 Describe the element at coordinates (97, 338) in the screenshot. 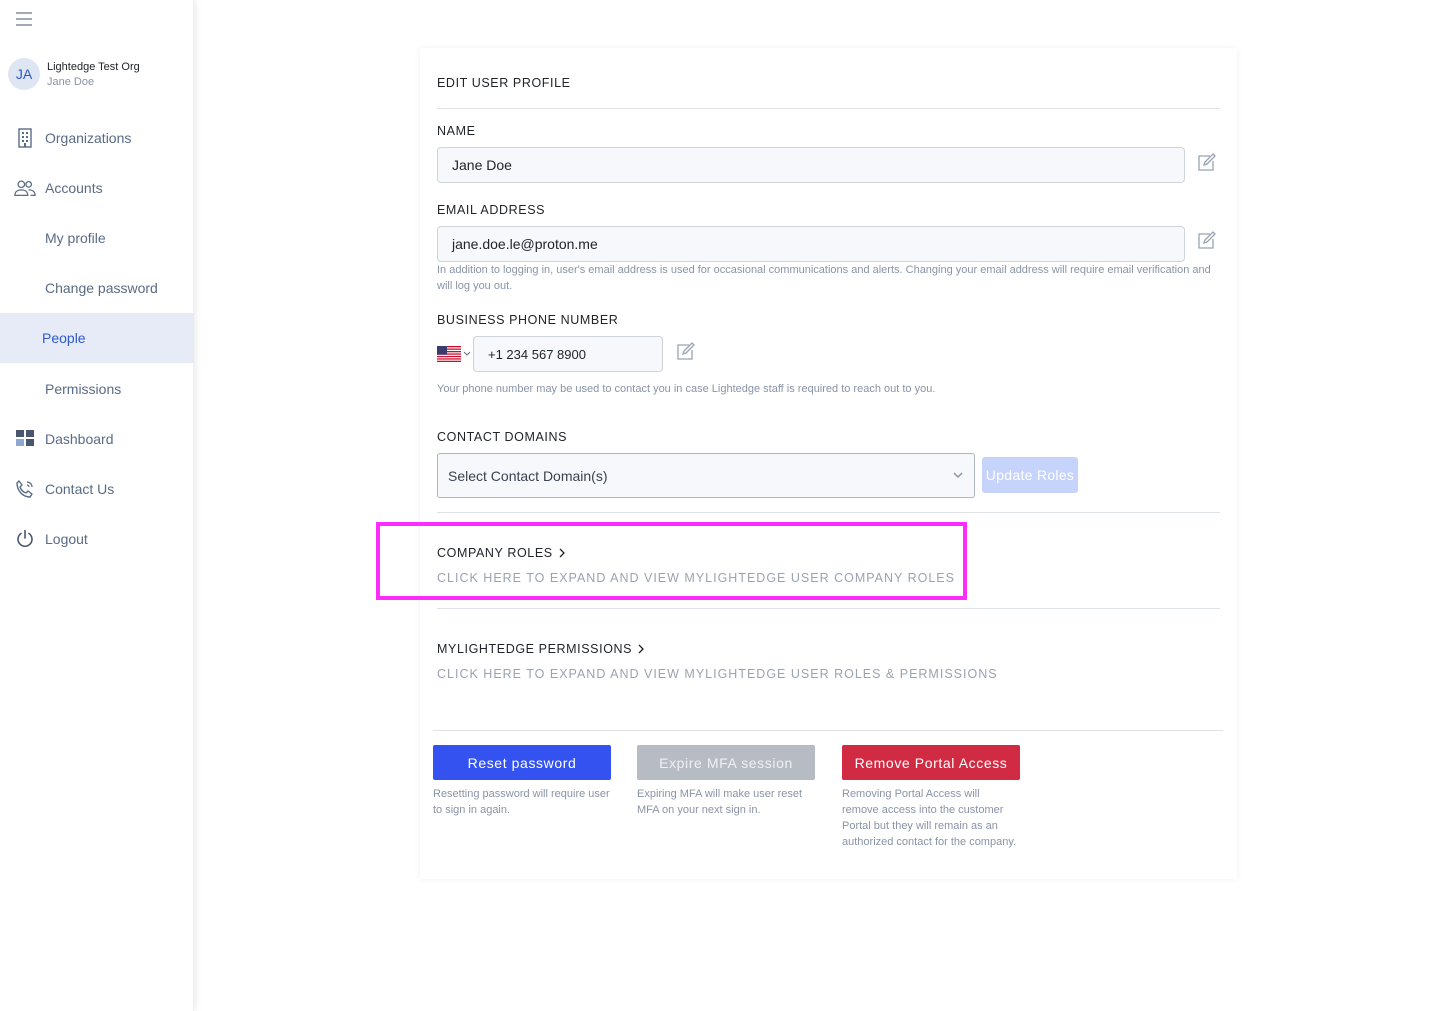

I see `sidebar-item-people: People` at that location.